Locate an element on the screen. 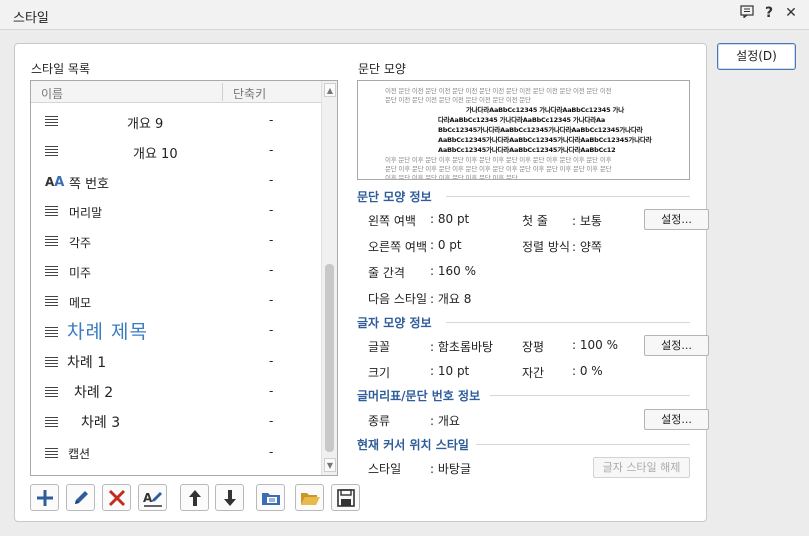  font-label: 글꼴 is located at coordinates (379, 347).